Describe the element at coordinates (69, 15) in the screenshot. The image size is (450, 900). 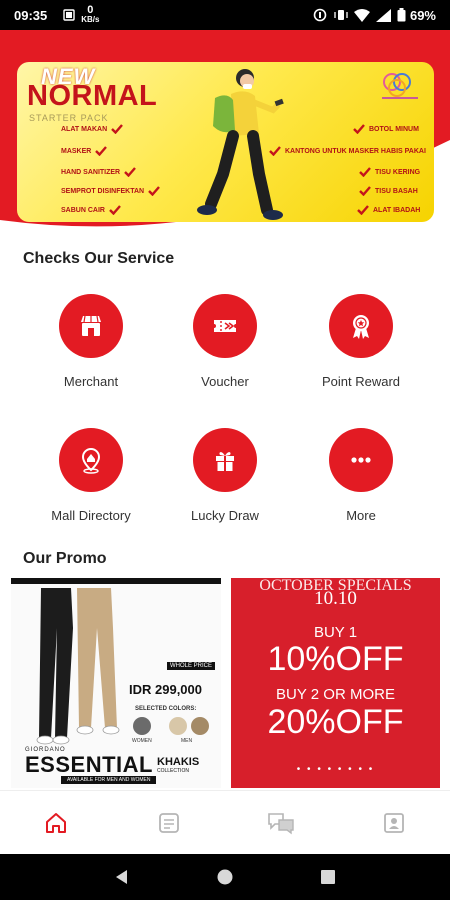
I see `notification-icon` at that location.